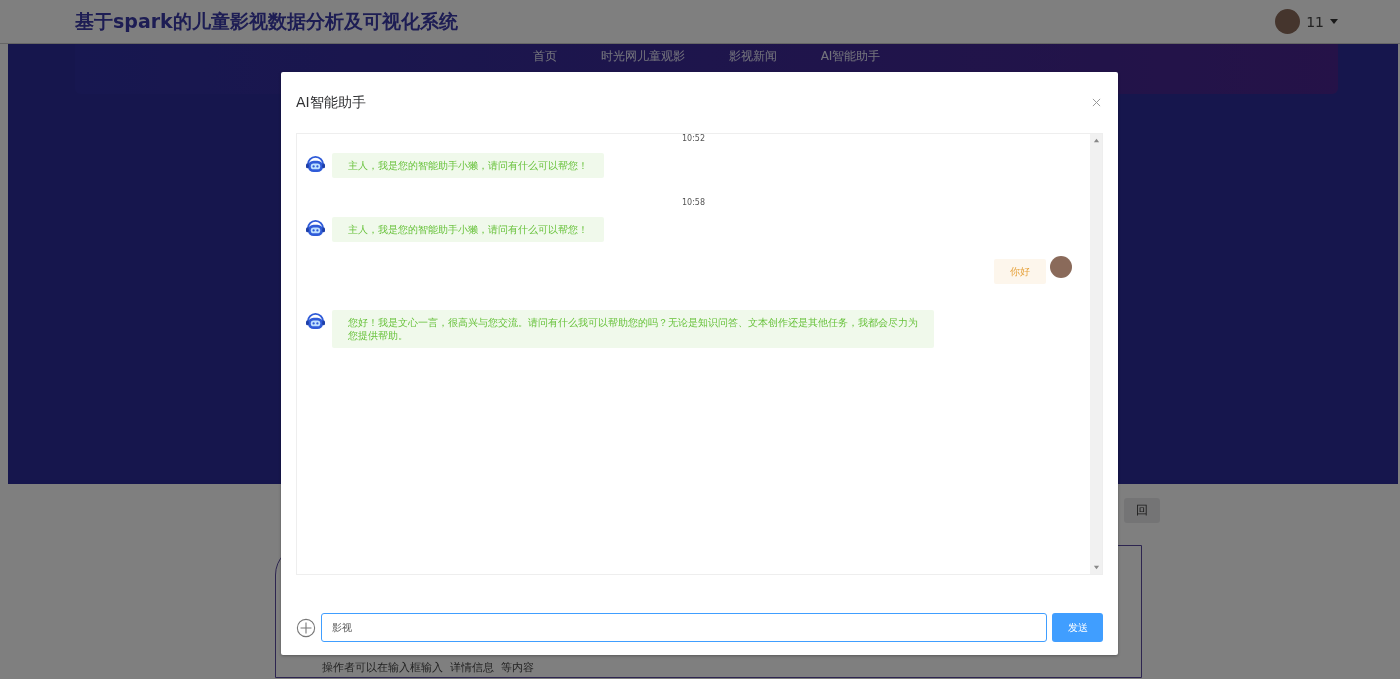 Image resolution: width=1400 pixels, height=679 pixels. Describe the element at coordinates (331, 102) in the screenshot. I see `dialog-title: AI智能助手` at that location.